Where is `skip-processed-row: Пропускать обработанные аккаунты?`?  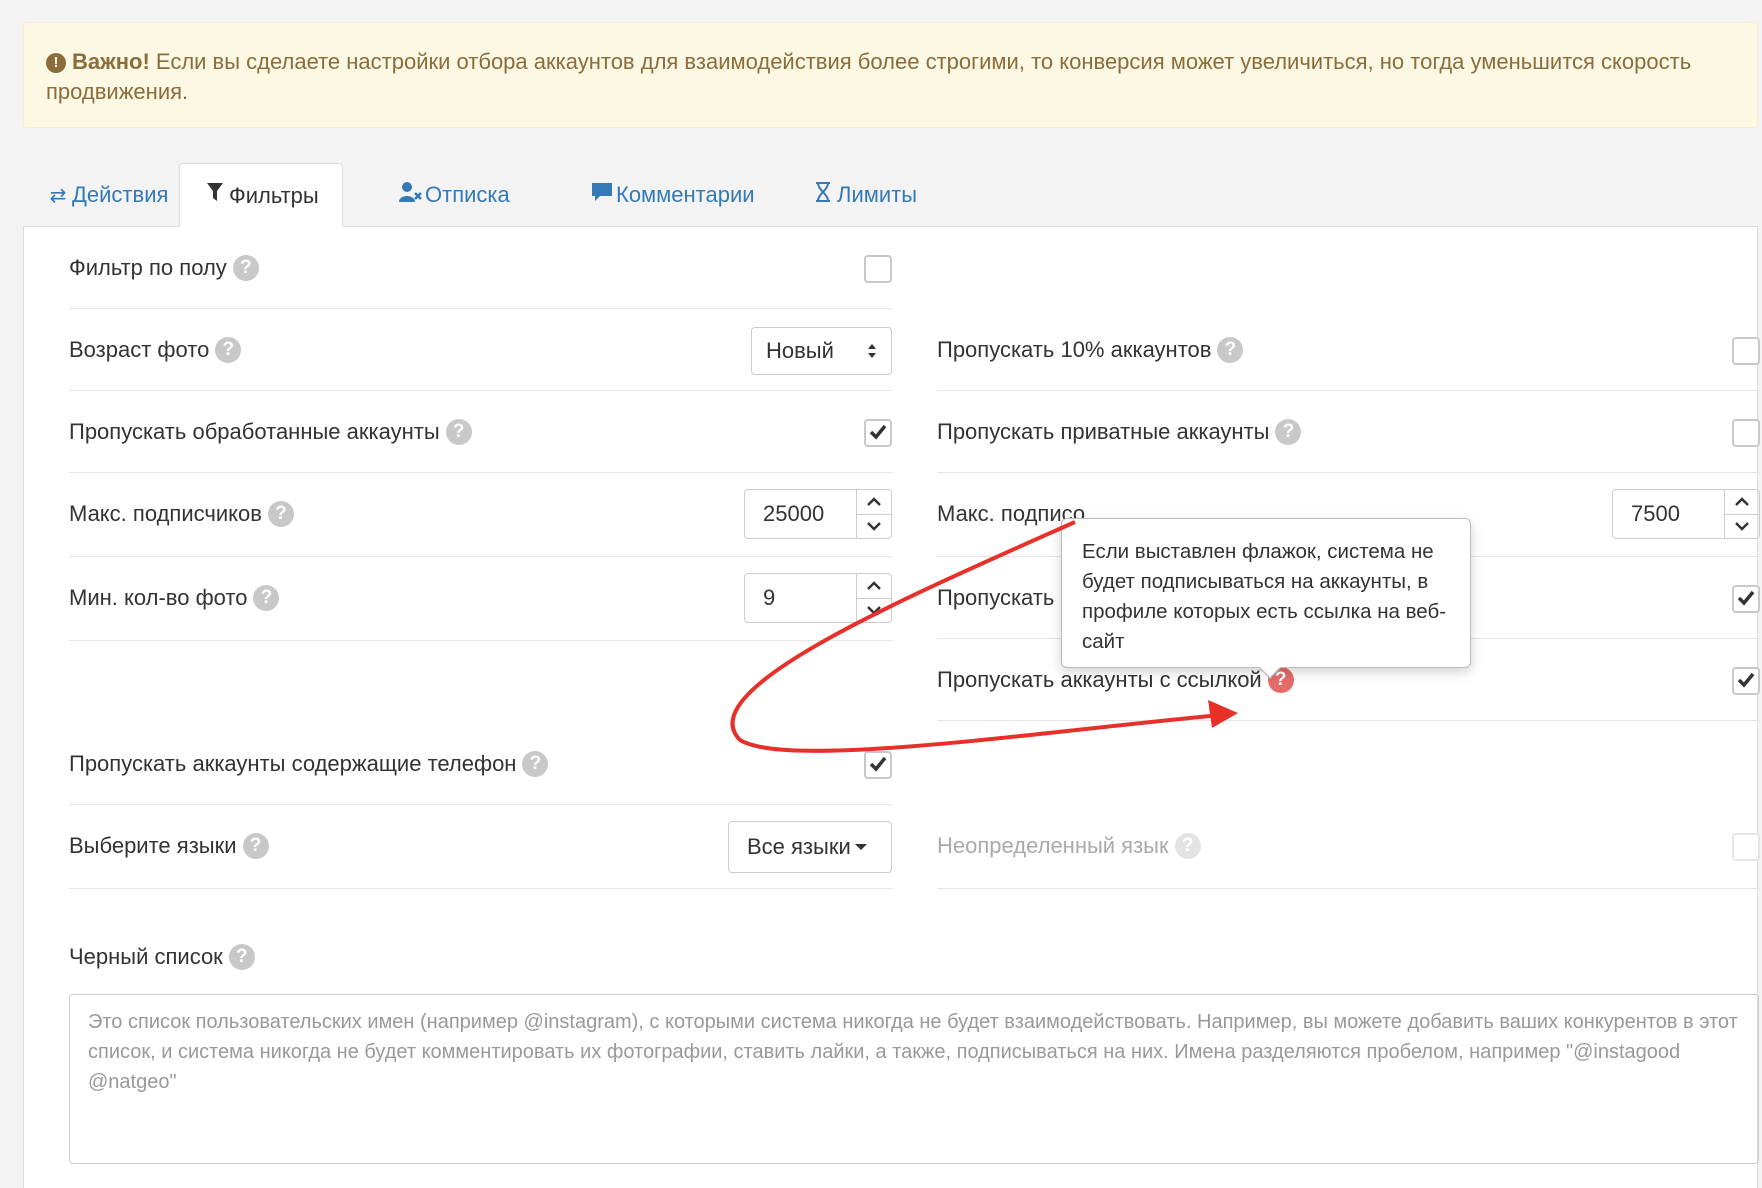 skip-processed-row: Пропускать обработанные аккаунты? is located at coordinates (480, 432).